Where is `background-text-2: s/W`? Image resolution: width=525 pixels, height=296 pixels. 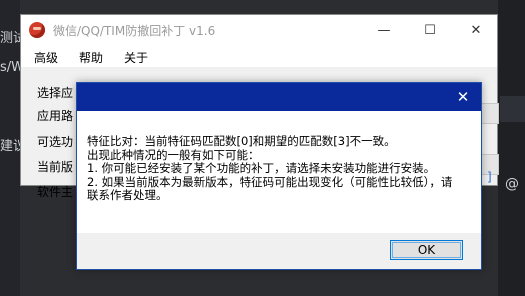 background-text-2: s/W is located at coordinates (10, 67).